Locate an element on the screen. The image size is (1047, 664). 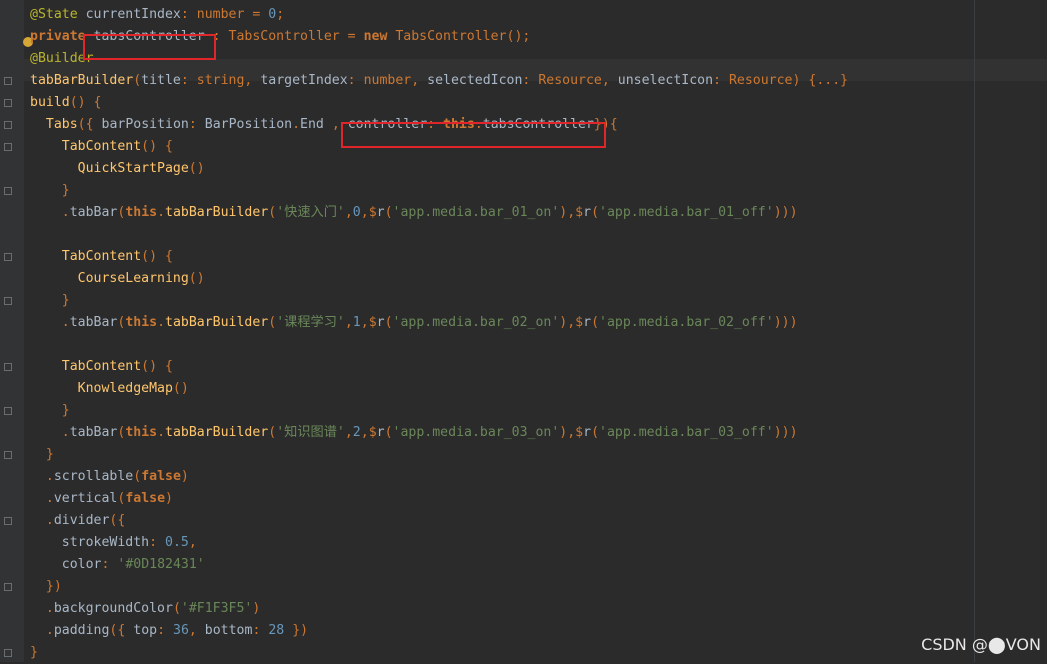
code-line: CourseLearning() is located at coordinates (117, 279).